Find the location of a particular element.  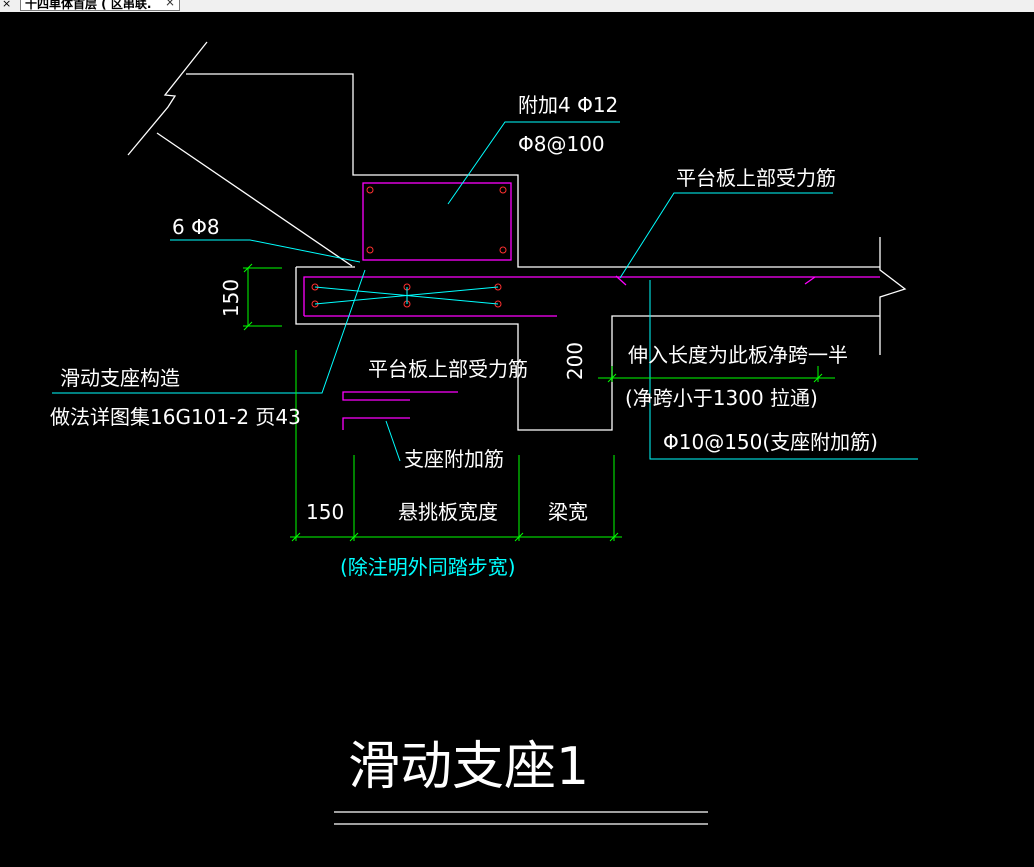

label-platform-top-bars-2: 平台板上部受力筋 is located at coordinates (448, 369).